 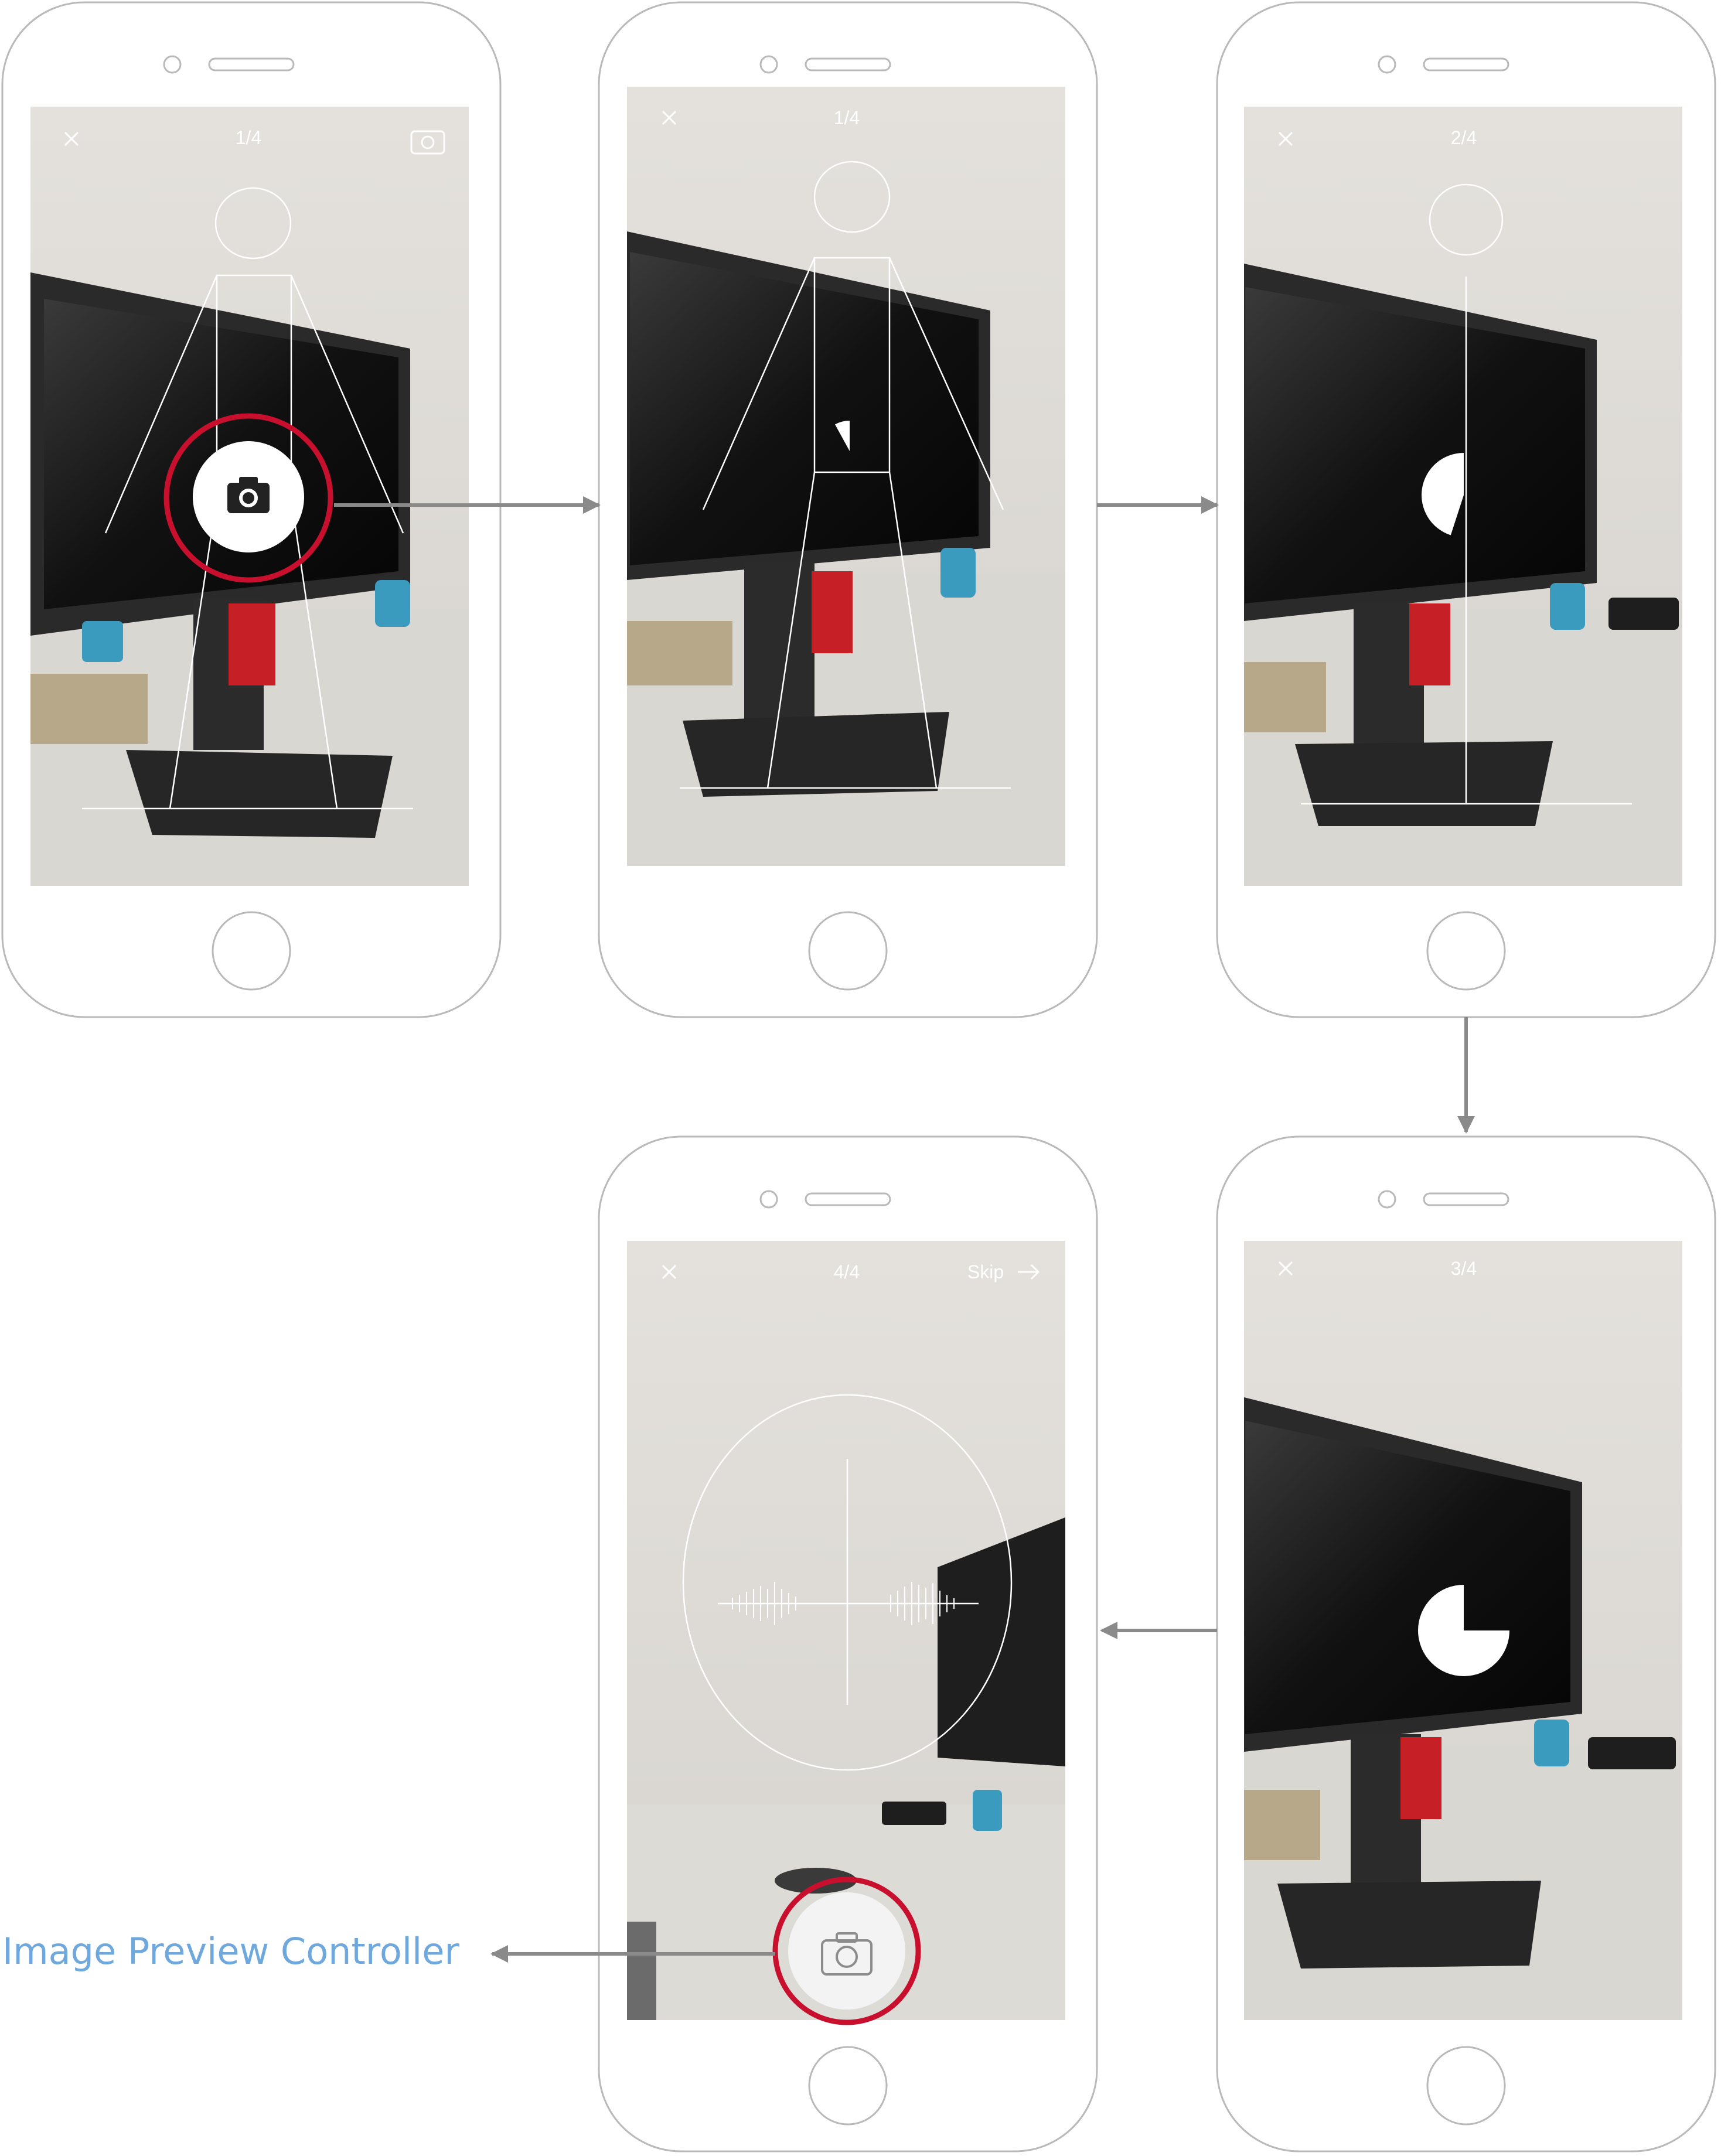 I want to click on skip-button: Skip, so click(x=986, y=1271).